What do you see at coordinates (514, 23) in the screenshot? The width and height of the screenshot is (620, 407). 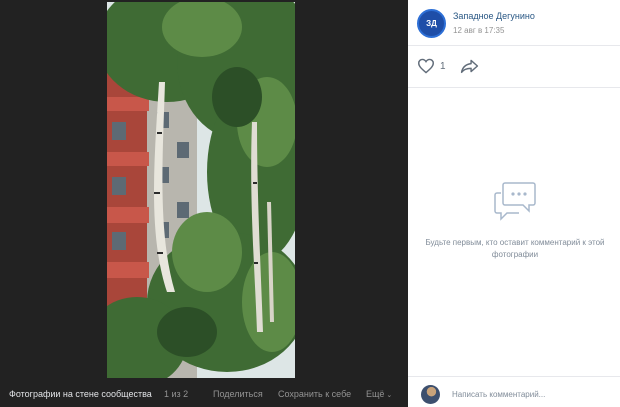 I see `post-header: ЗД Западное Дегунино 12 авг в 17:35` at bounding box center [514, 23].